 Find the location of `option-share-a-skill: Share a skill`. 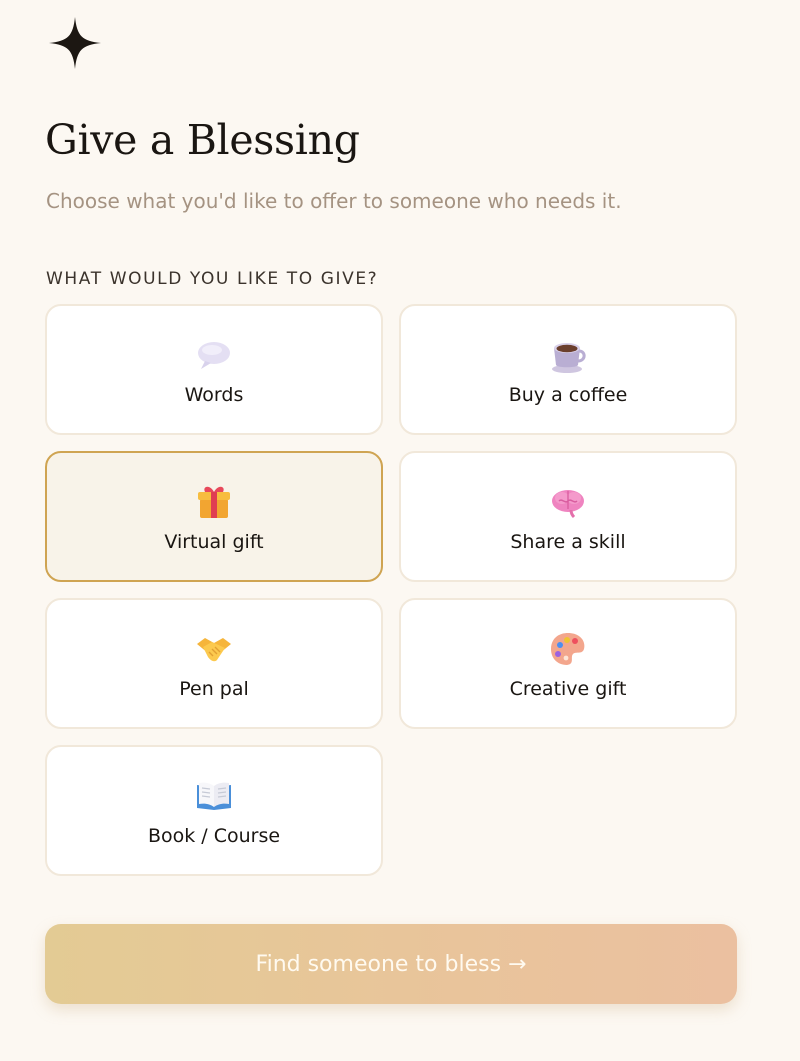

option-share-a-skill: Share a skill is located at coordinates (568, 516).